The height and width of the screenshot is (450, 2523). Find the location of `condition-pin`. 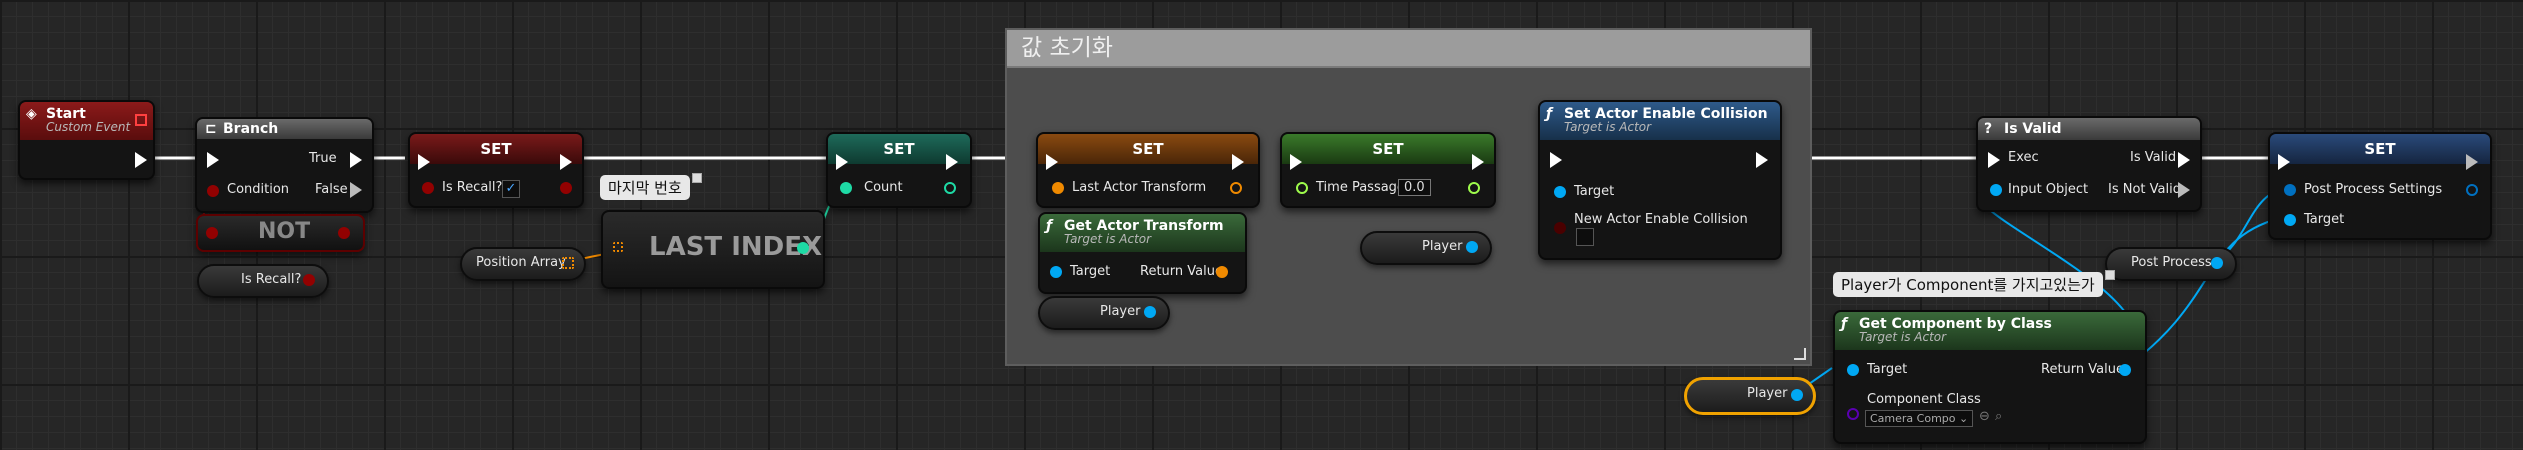

condition-pin is located at coordinates (213, 191).